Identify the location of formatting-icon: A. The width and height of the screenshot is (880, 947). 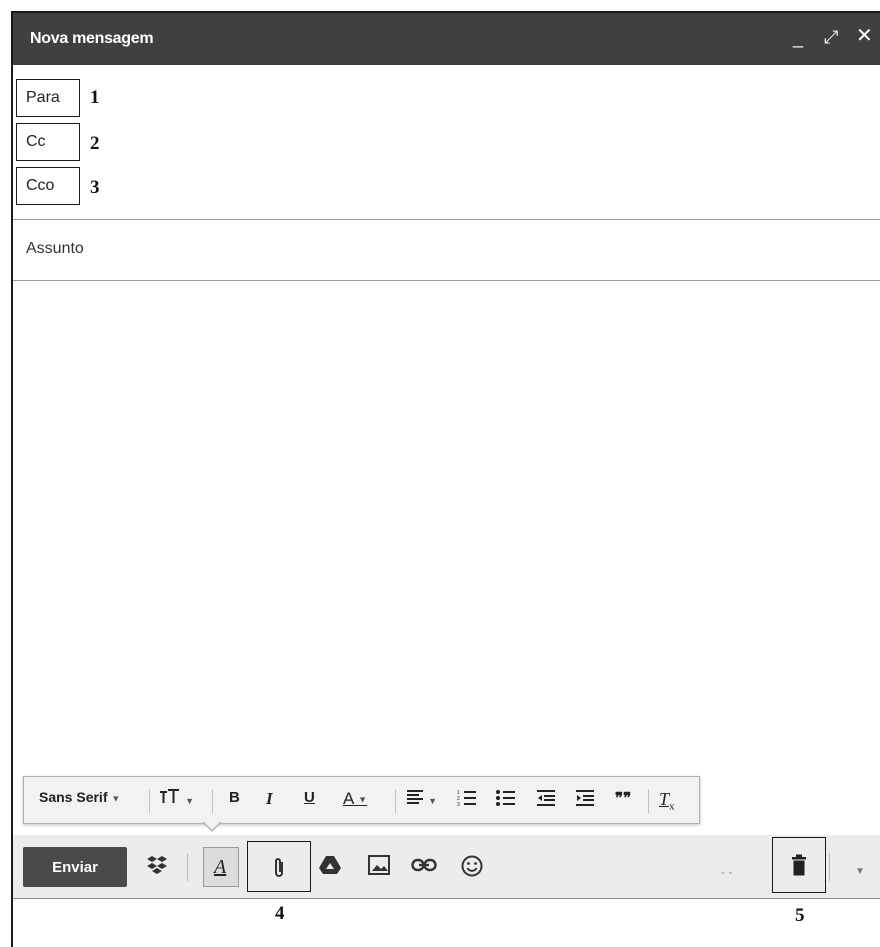
(220, 867).